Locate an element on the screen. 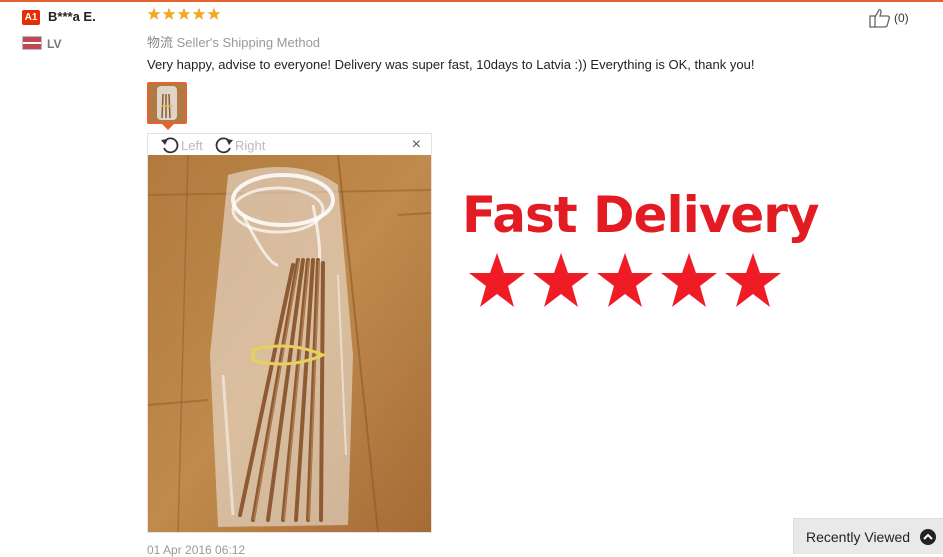 Image resolution: width=943 pixels, height=557 pixels. review-date: 01 Apr 2016 06:12 is located at coordinates (196, 550).